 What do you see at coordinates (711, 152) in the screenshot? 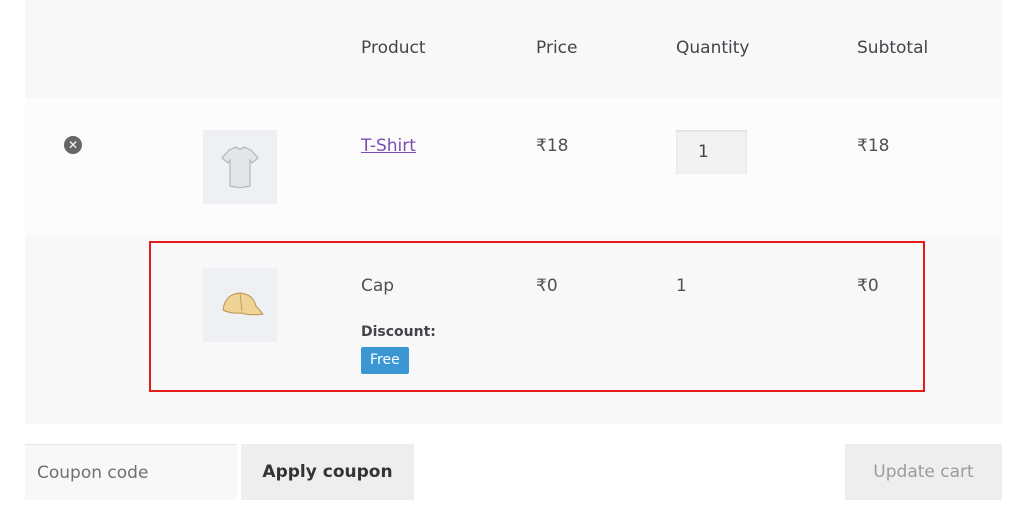
I see `quantity-input-tshirt: 1` at bounding box center [711, 152].